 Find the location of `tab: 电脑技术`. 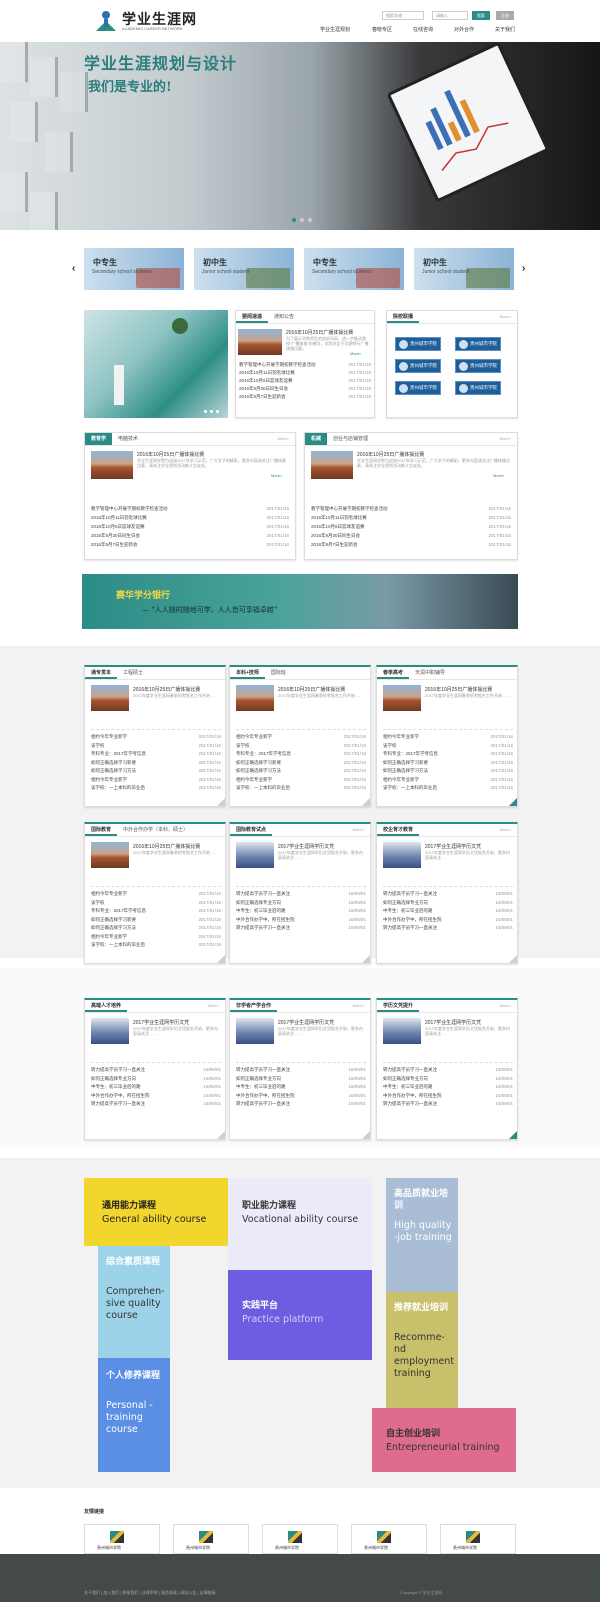

tab: 电脑技术 is located at coordinates (128, 439).